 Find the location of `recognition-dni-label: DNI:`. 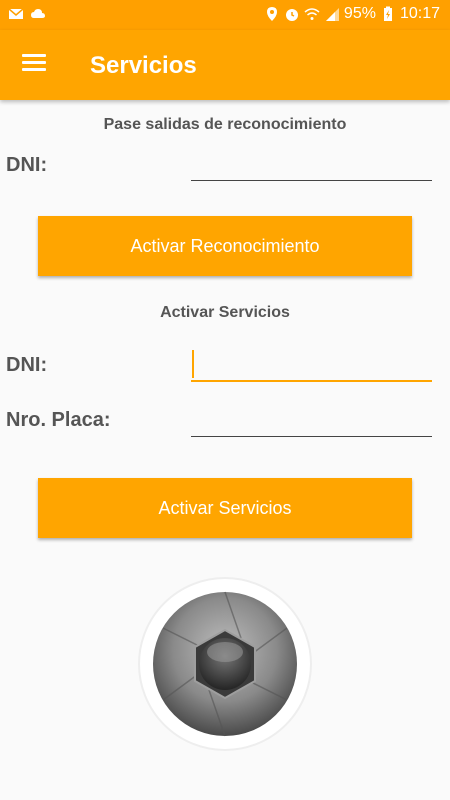

recognition-dni-label: DNI: is located at coordinates (27, 165).